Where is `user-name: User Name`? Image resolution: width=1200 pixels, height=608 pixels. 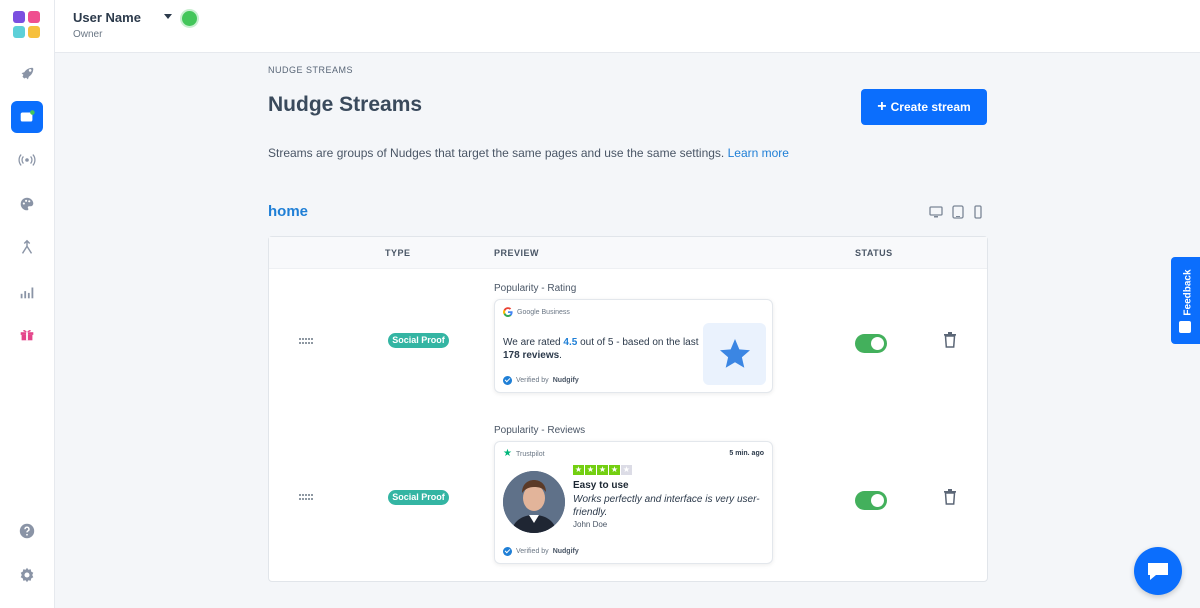
user-name: User Name is located at coordinates (107, 17).